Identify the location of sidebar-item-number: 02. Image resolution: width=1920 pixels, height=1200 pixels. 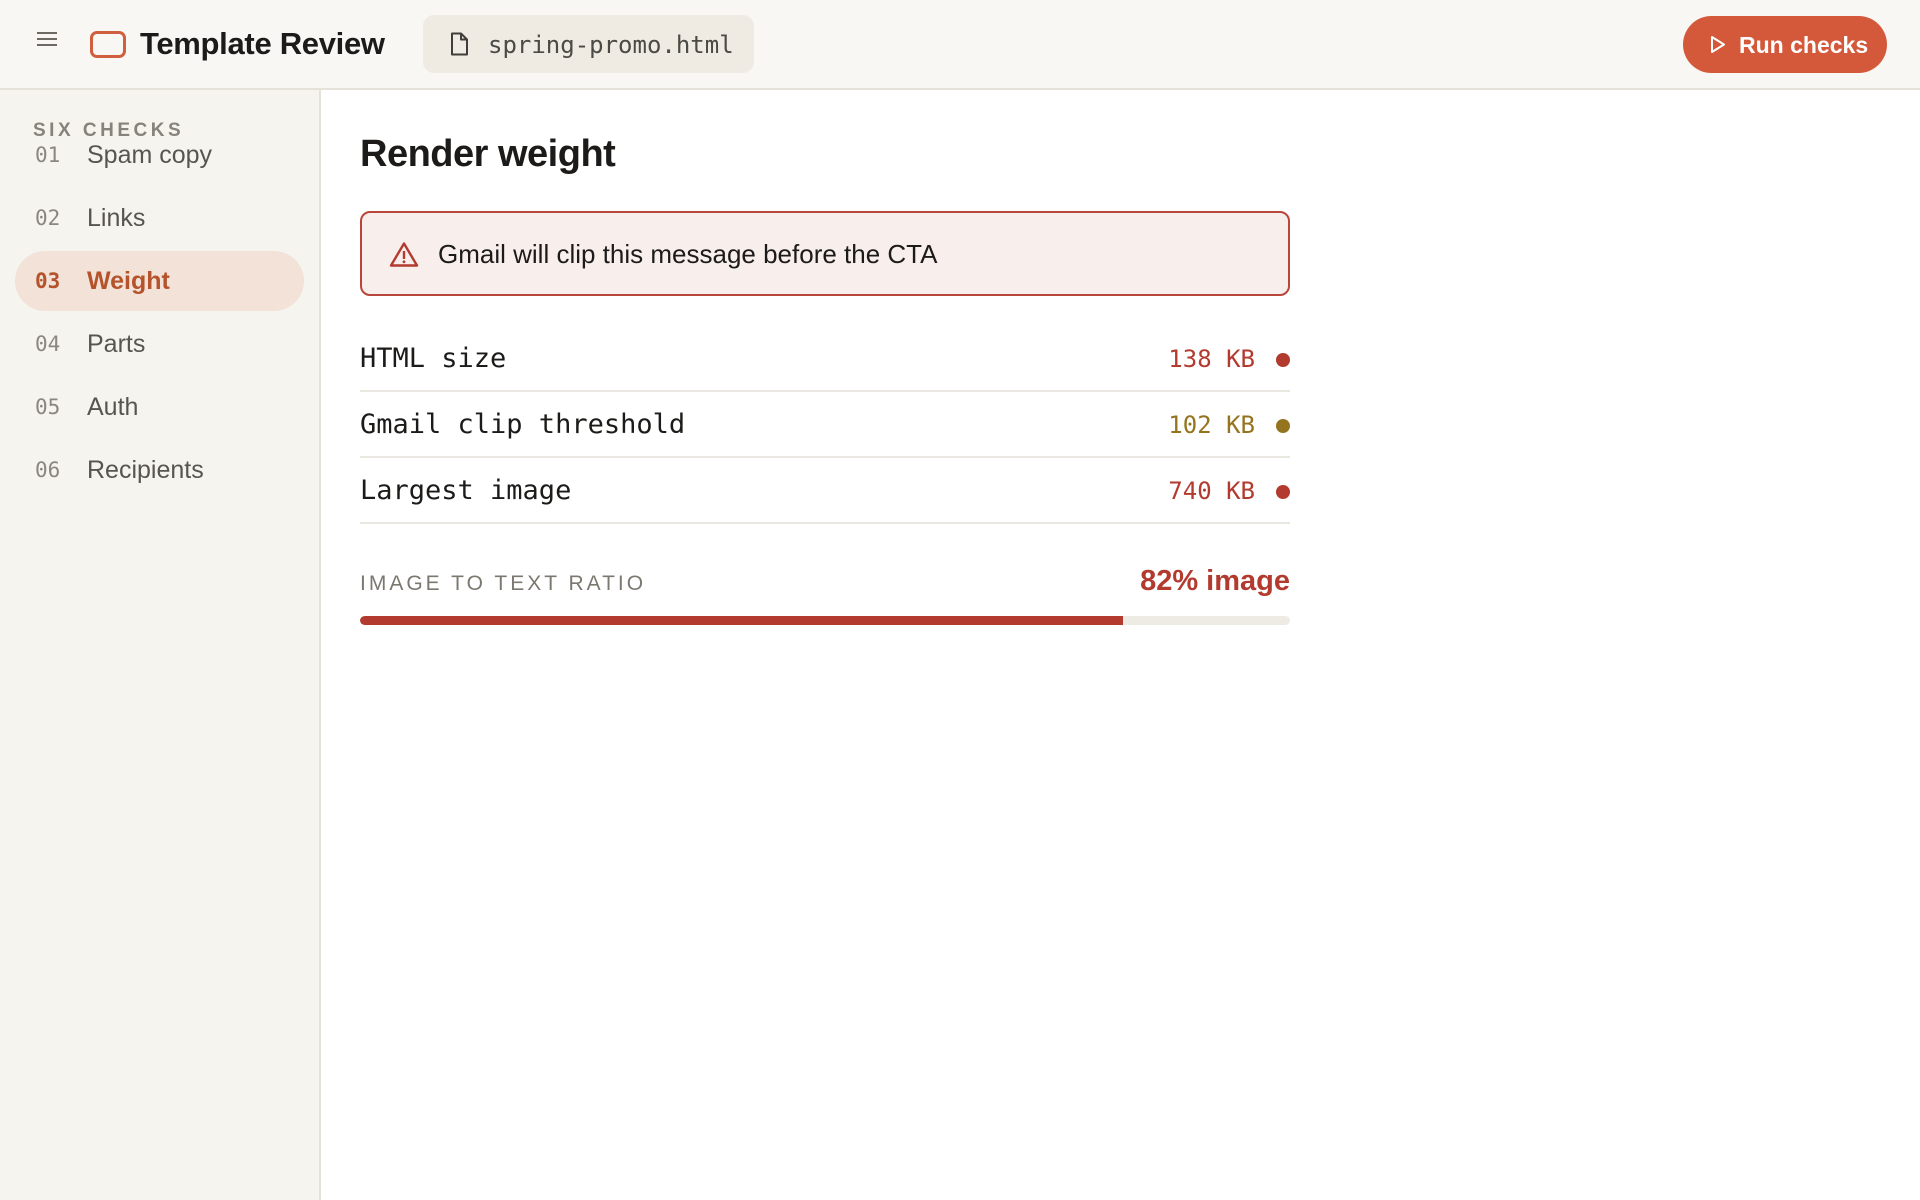
(48, 218).